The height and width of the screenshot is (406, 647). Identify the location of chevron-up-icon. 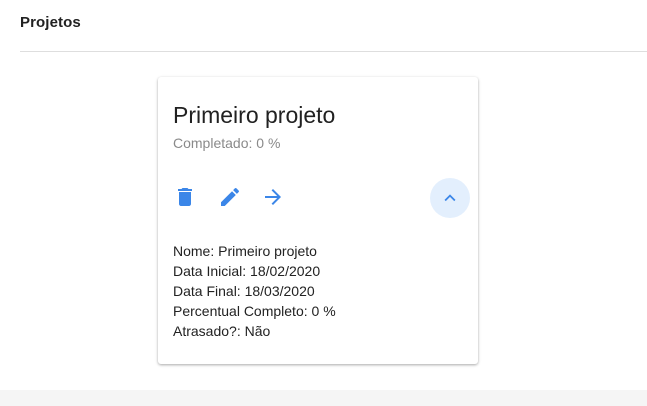
(450, 198).